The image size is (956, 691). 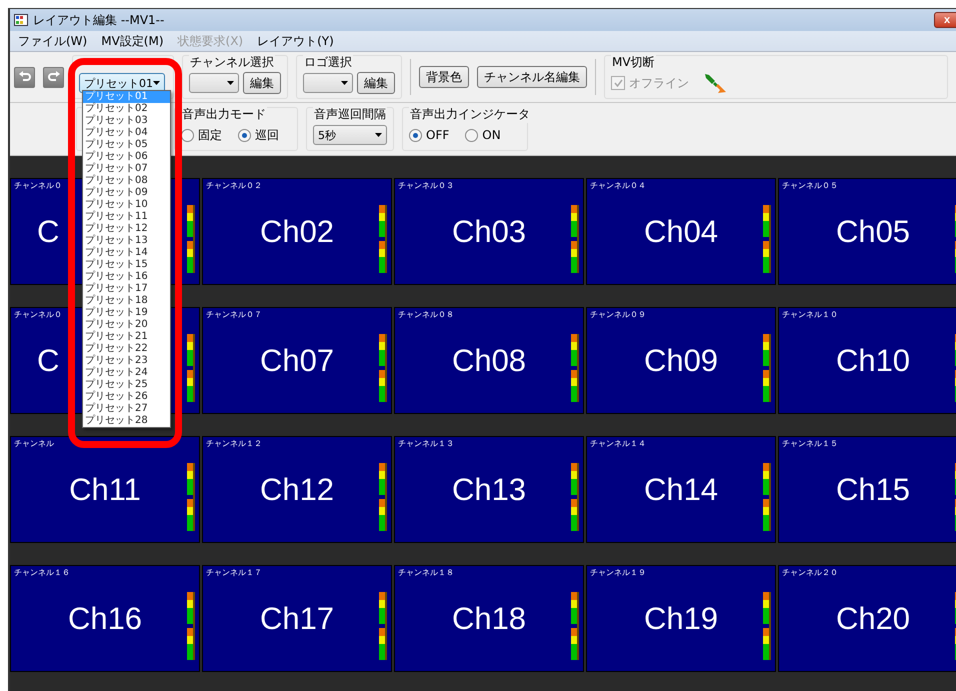 What do you see at coordinates (126, 229) in the screenshot?
I see `preset-option: プリセット12` at bounding box center [126, 229].